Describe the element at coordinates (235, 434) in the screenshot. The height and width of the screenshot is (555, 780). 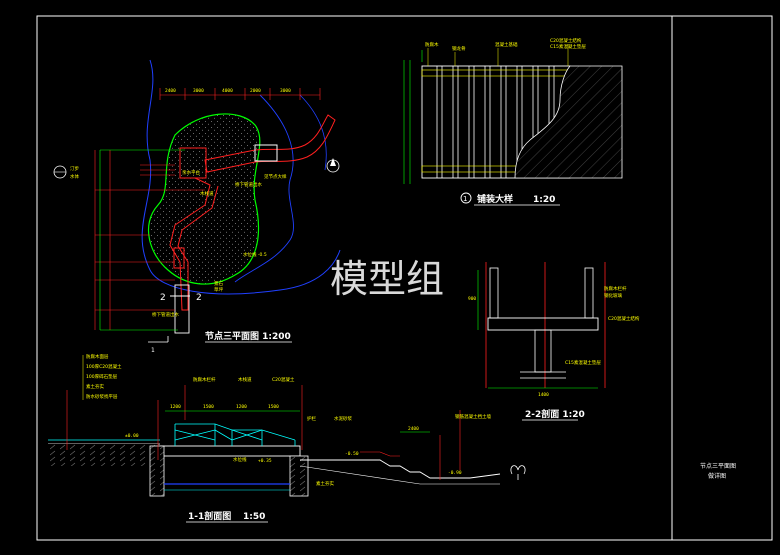
I see `bridge-railing` at that location.